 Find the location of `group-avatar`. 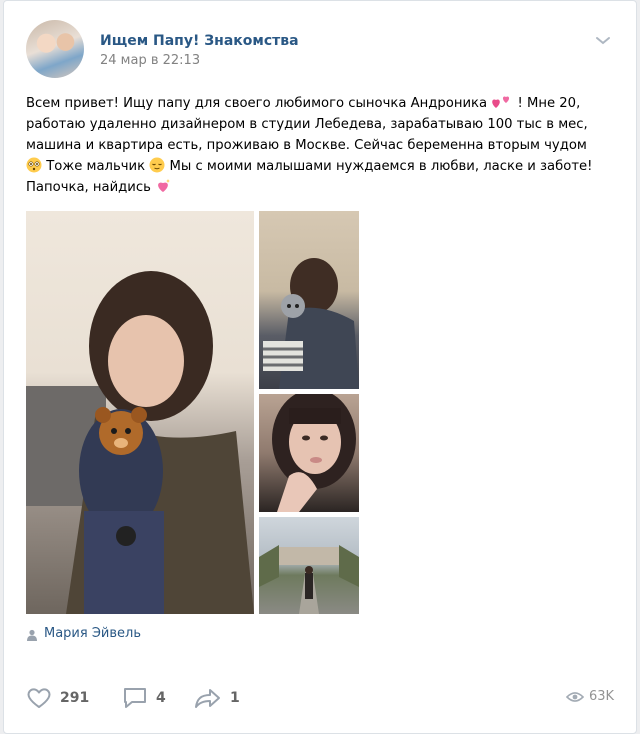

group-avatar is located at coordinates (55, 49).